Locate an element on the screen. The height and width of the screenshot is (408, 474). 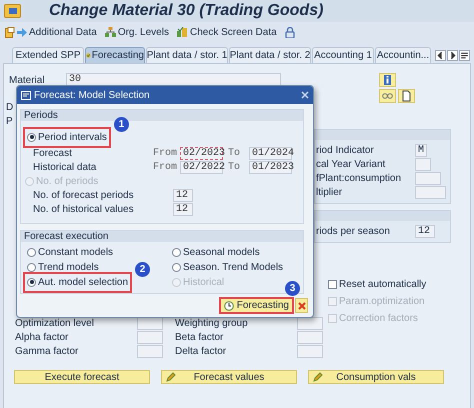
field-label: No. of historical values is located at coordinates (84, 209).